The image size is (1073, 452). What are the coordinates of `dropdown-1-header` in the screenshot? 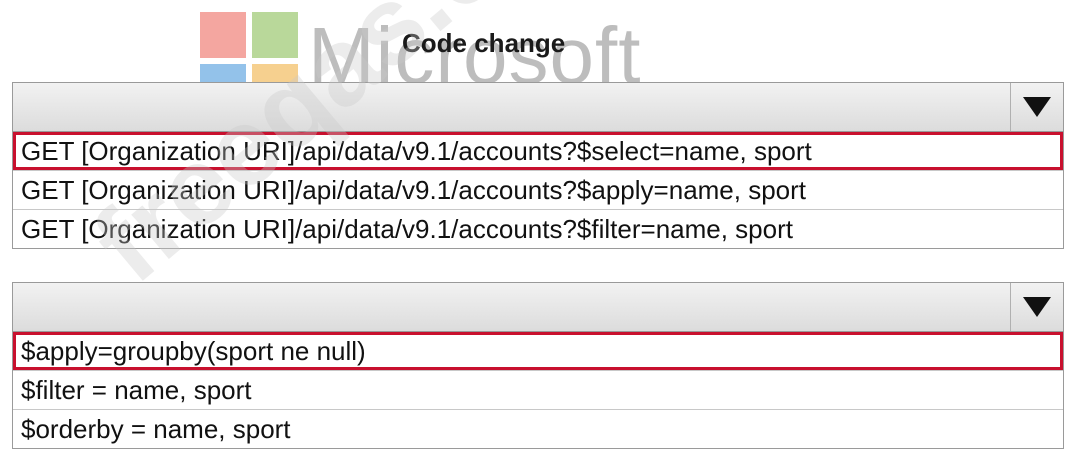 It's located at (538, 107).